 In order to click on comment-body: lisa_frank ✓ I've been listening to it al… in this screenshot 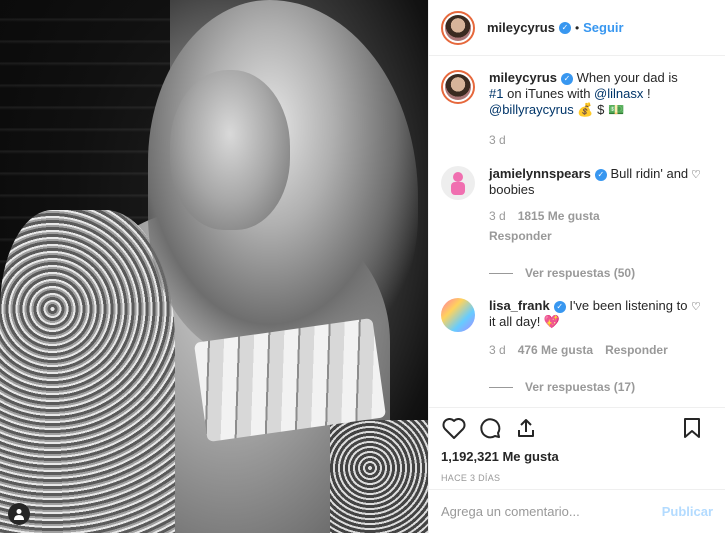, I will do `click(589, 328)`.